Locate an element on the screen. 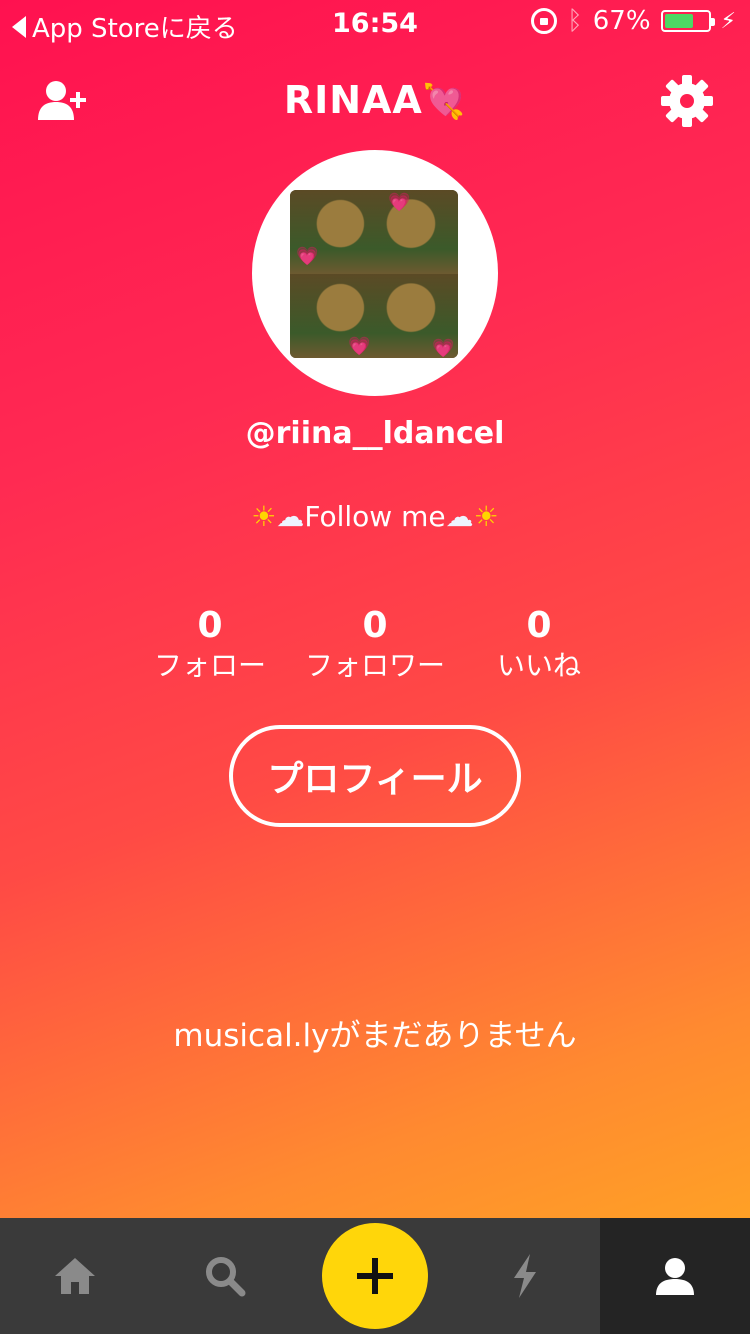 The image size is (750, 1334). add-icon is located at coordinates (375, 1276).